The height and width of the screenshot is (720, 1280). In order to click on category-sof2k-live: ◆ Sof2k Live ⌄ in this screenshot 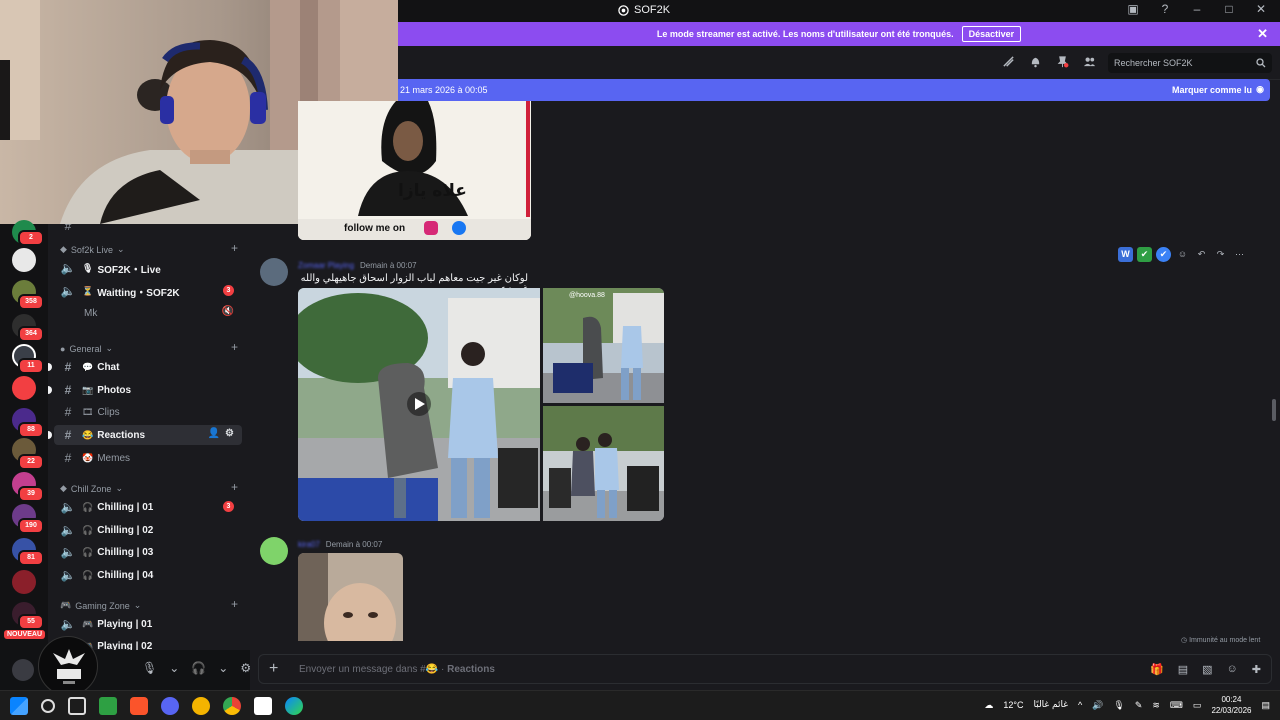, I will do `click(92, 249)`.